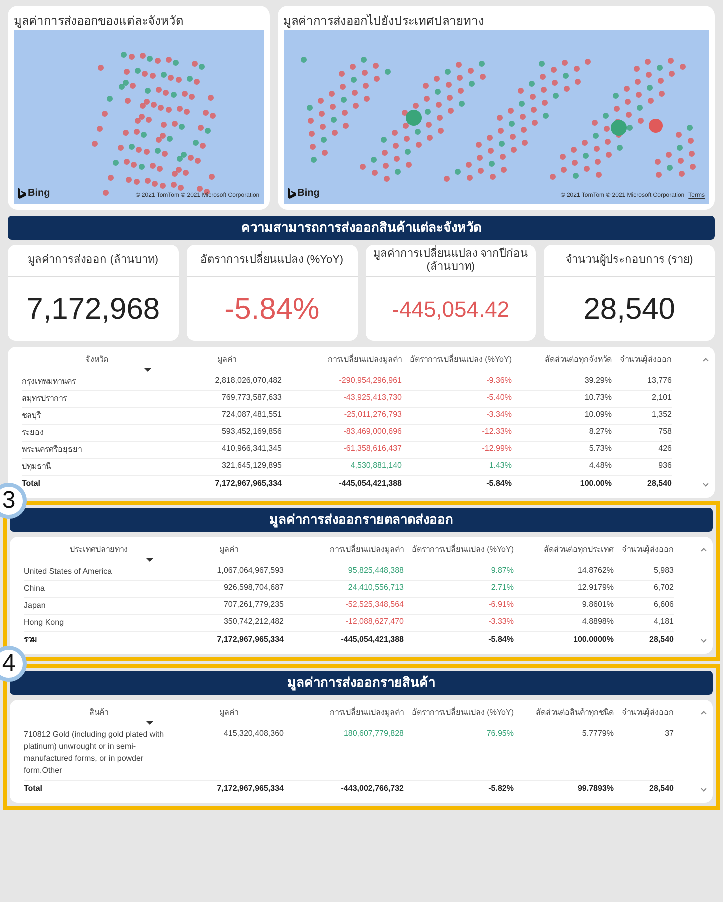 The height and width of the screenshot is (902, 723). What do you see at coordinates (600, 431) in the screenshot?
I see `table-cell: 8.27%` at bounding box center [600, 431].